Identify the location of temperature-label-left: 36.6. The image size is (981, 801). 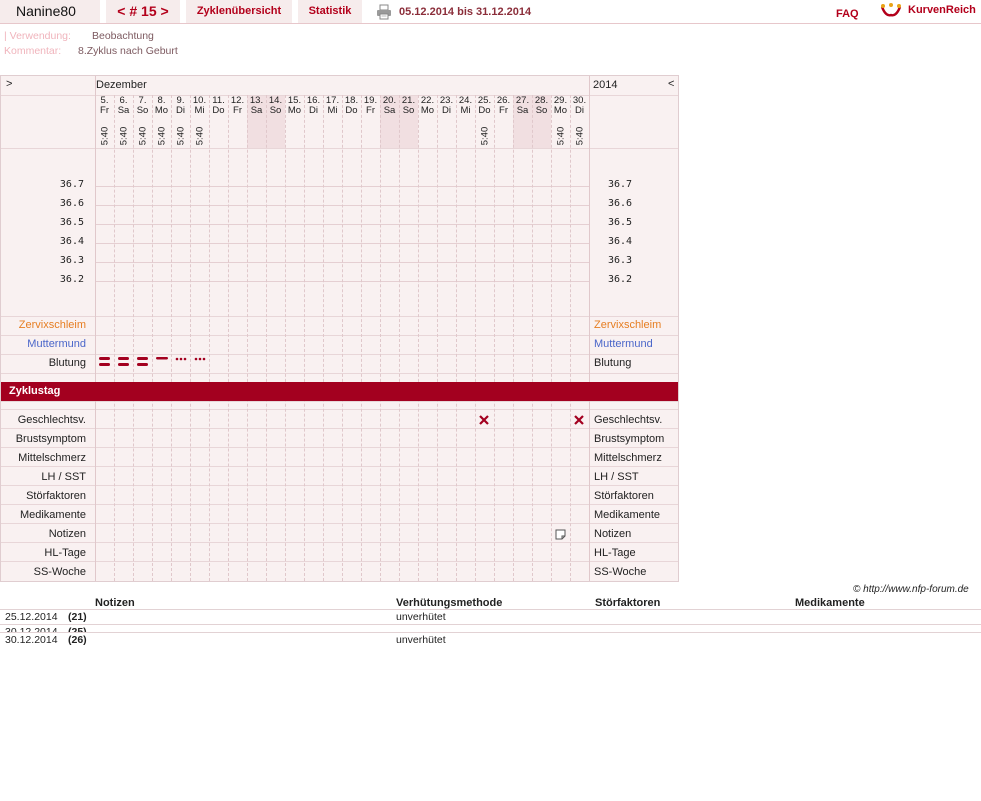
(71, 203).